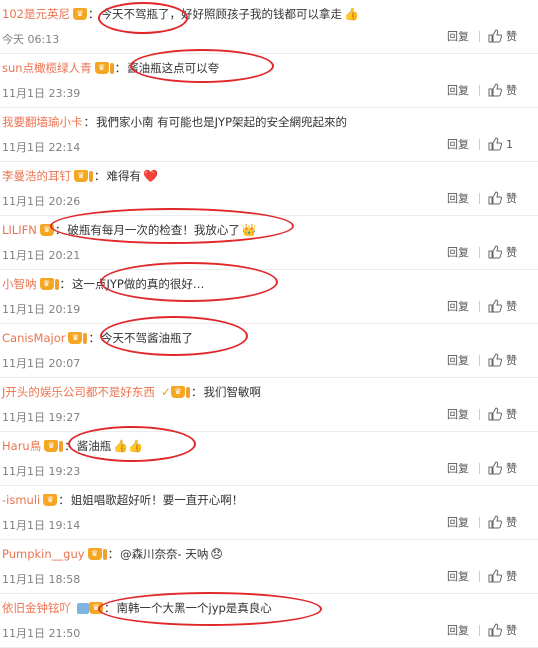 This screenshot has width=538, height=648. I want to click on comment-line: J开头的娱乐公司都不是好东西 ✓ ♛：我们智敏啊, so click(268, 392).